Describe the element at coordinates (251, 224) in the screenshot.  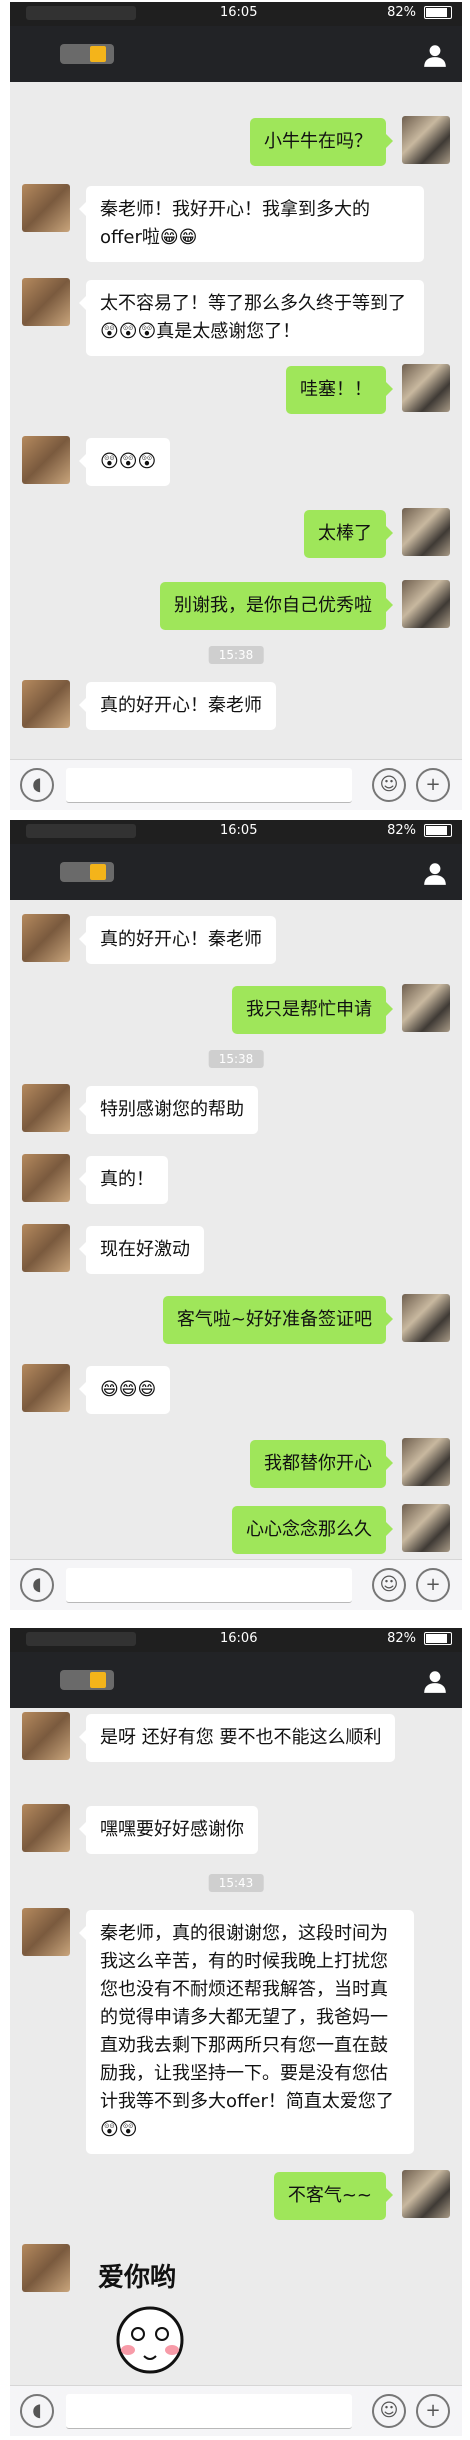
I see `message-bubble: 秦老师！我好开心！我拿到多大的offer啦😁😁` at that location.